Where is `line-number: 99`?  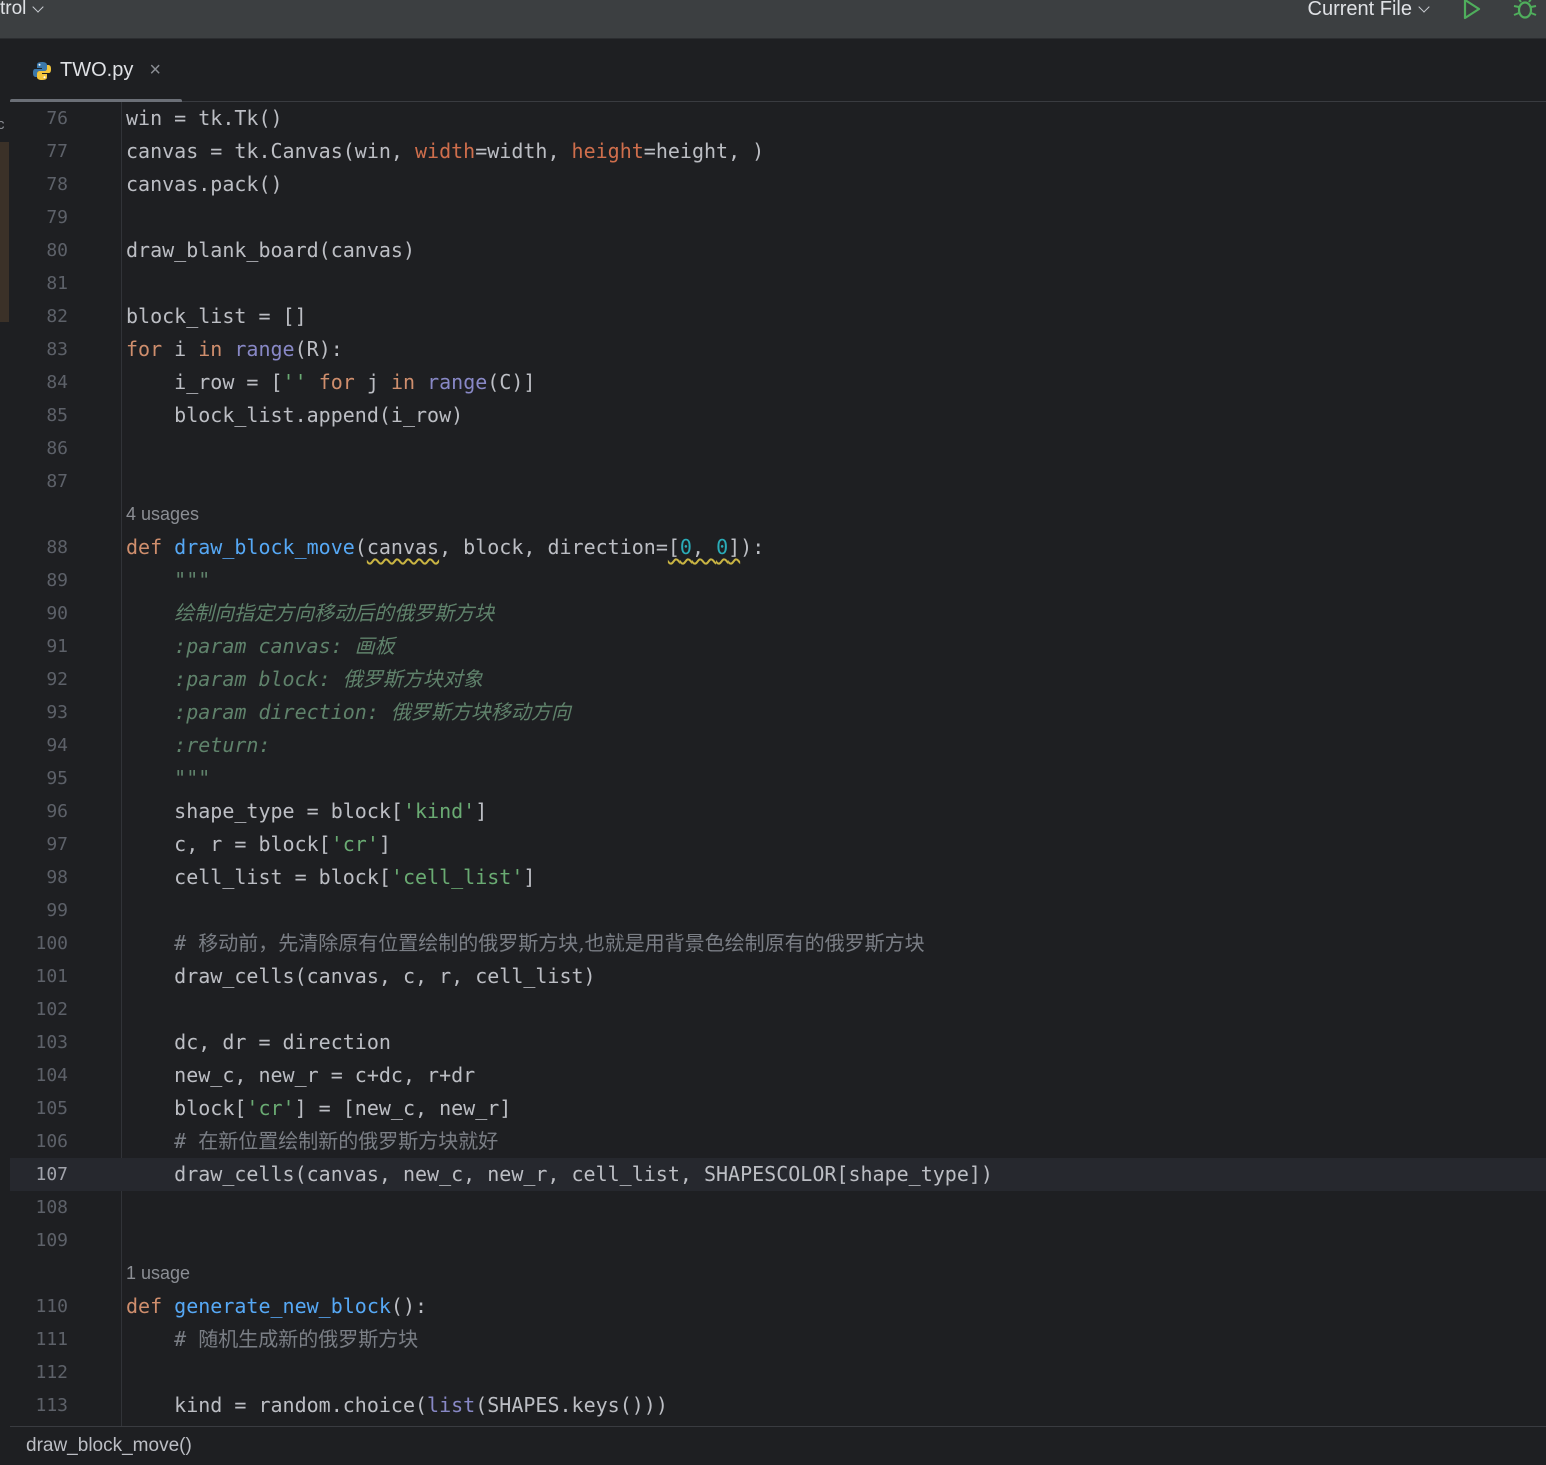 line-number: 99 is located at coordinates (57, 910).